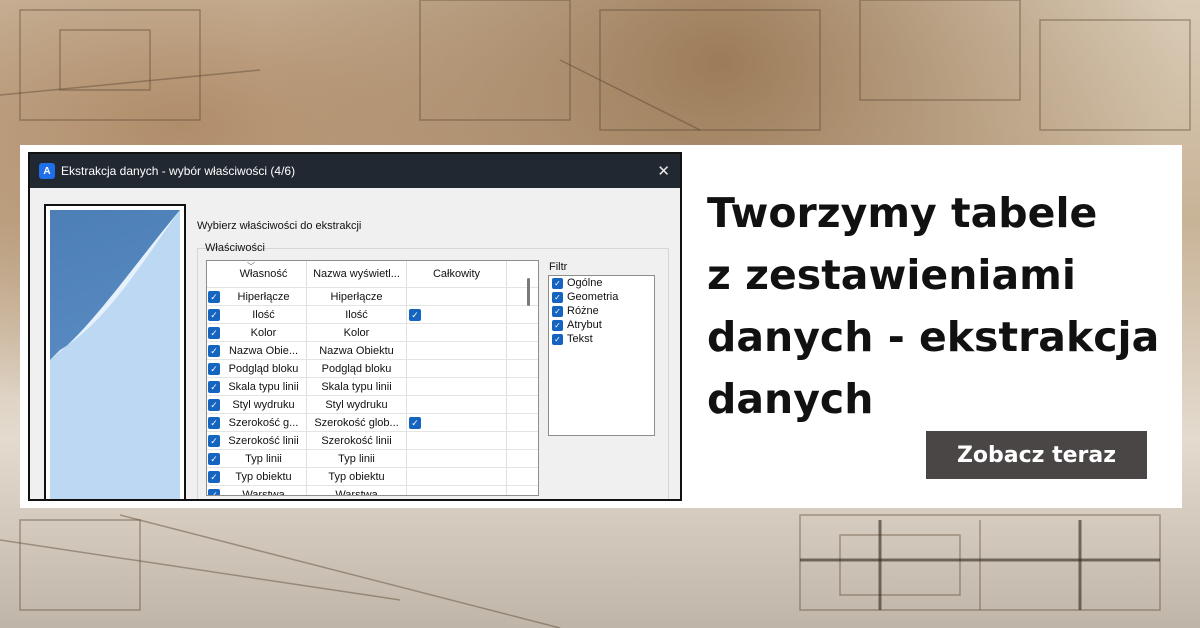  I want to click on properties-group-label: Właściwości, so click(235, 248).